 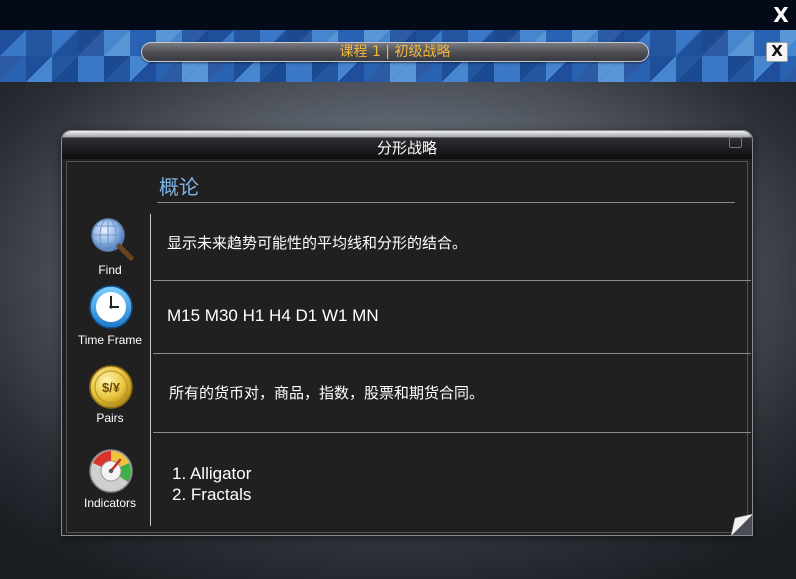 What do you see at coordinates (446, 202) in the screenshot?
I see `section-divider` at bounding box center [446, 202].